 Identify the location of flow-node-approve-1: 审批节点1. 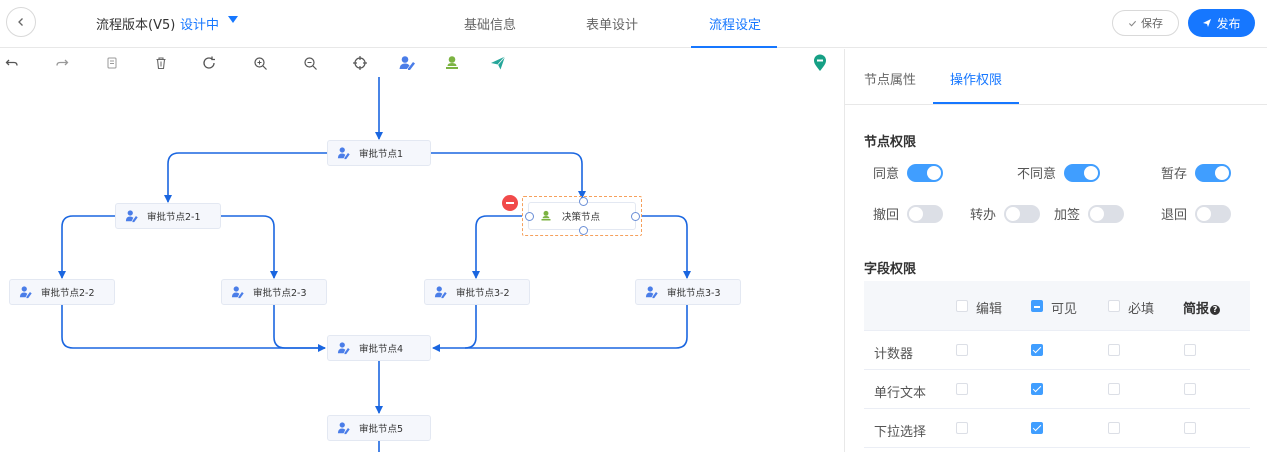
(379, 153).